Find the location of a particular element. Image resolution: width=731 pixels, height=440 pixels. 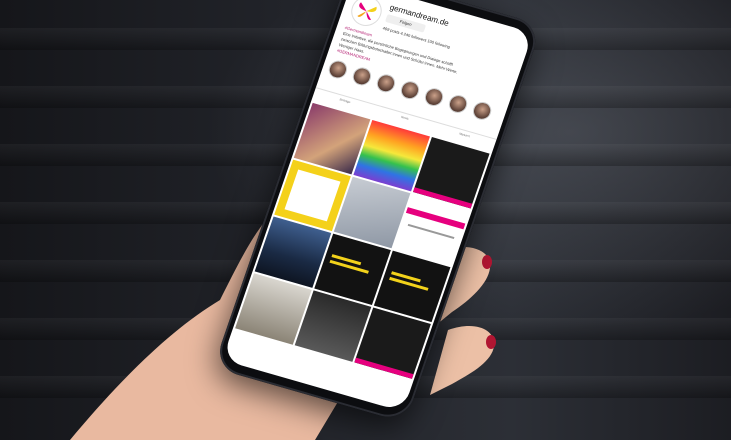

tab-reels: Reels is located at coordinates (405, 118).